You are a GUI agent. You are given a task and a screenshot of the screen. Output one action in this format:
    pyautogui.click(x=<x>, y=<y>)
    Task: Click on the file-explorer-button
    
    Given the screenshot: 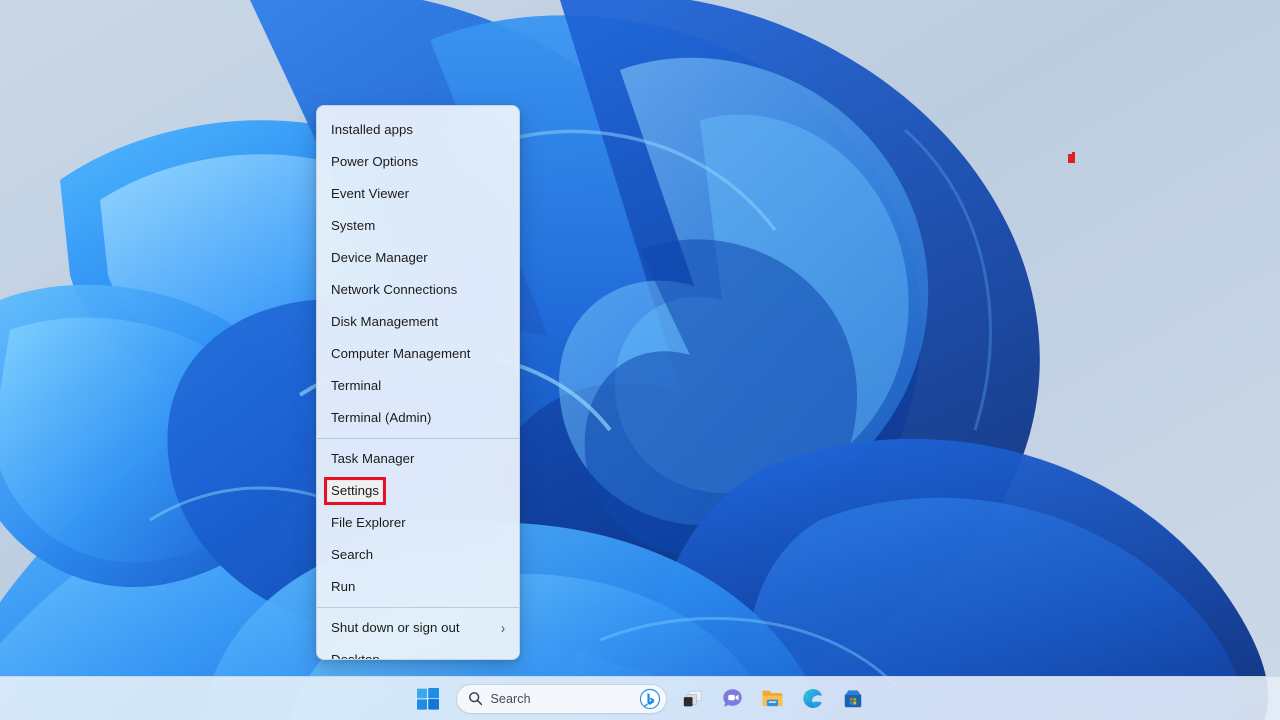 What is the action you would take?
    pyautogui.click(x=773, y=699)
    